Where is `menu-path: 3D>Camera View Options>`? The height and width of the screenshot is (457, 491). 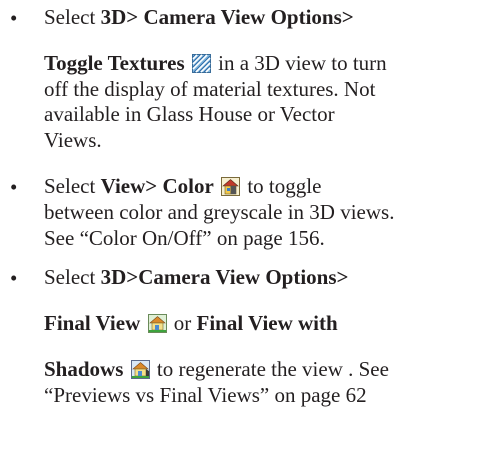
menu-path: 3D>Camera View Options> is located at coordinates (224, 277).